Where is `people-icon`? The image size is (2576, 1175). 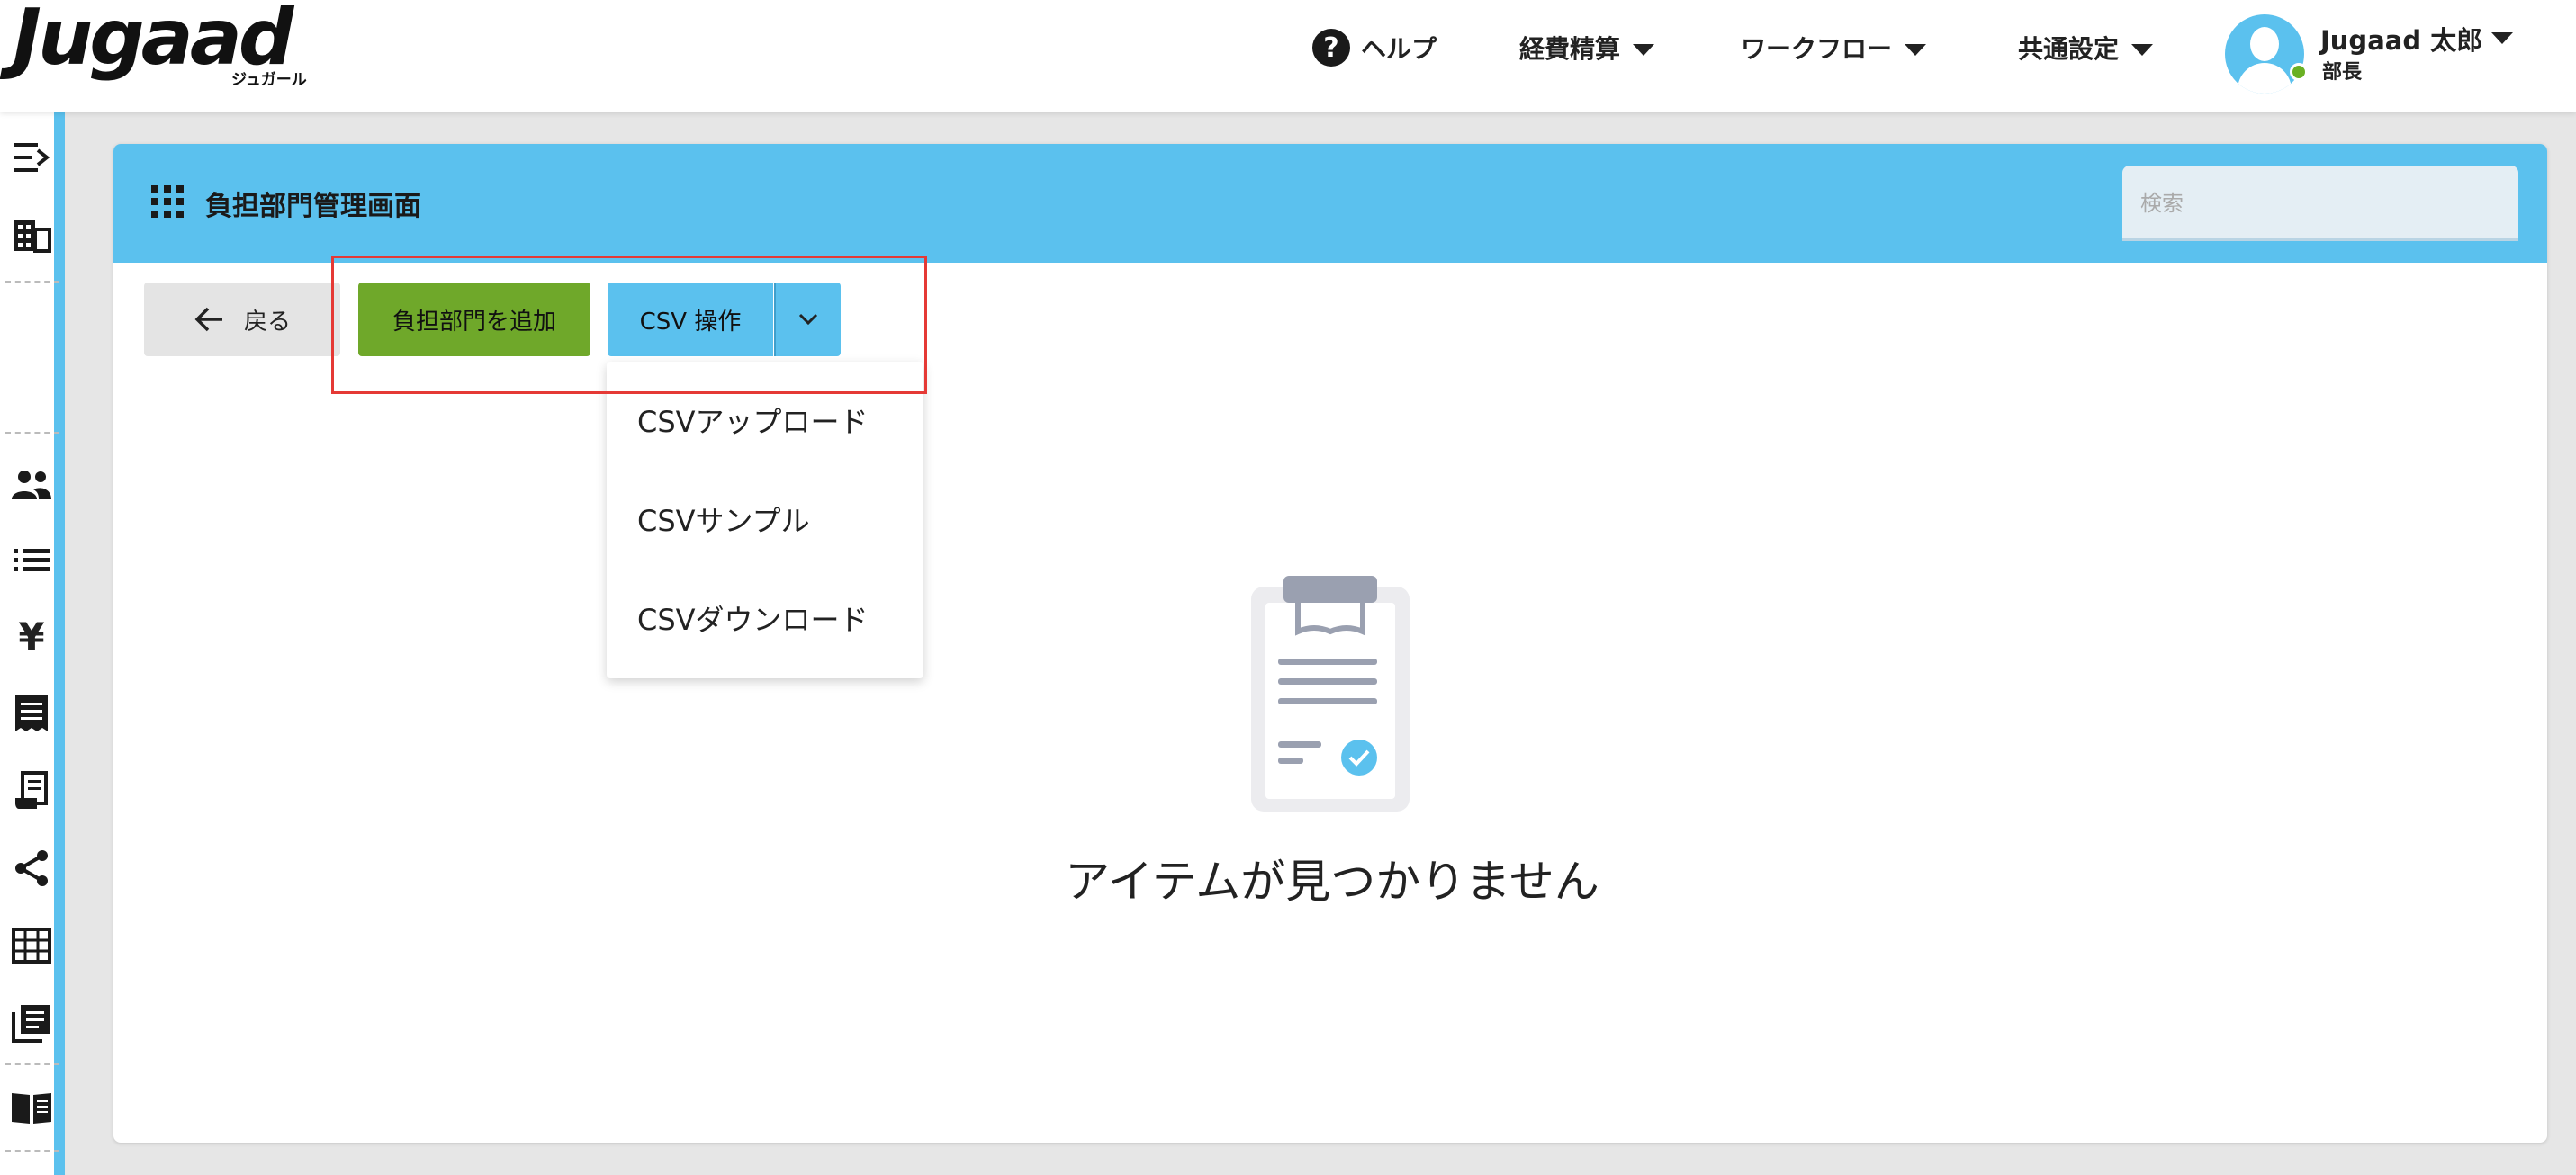 people-icon is located at coordinates (31, 485).